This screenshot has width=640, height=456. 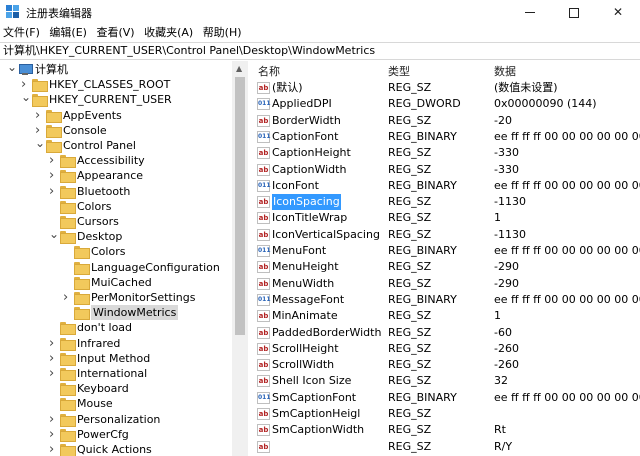 I want to click on close-button: ✕, so click(x=618, y=12).